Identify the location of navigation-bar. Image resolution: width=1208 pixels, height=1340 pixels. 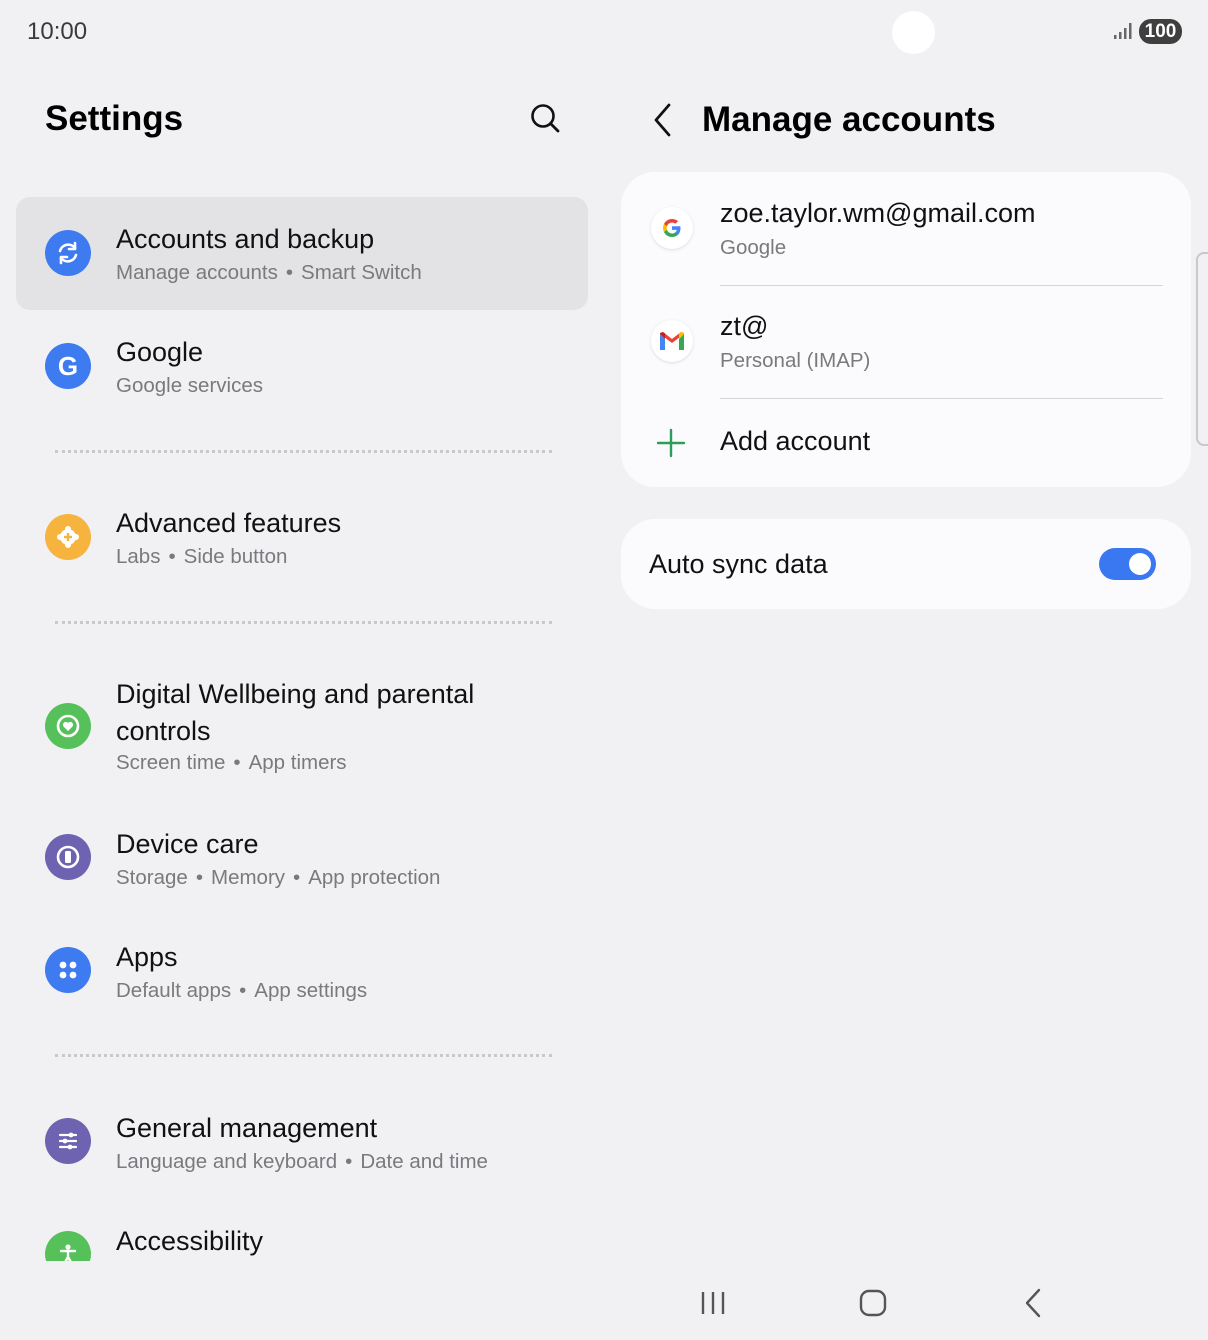
(604, 1300).